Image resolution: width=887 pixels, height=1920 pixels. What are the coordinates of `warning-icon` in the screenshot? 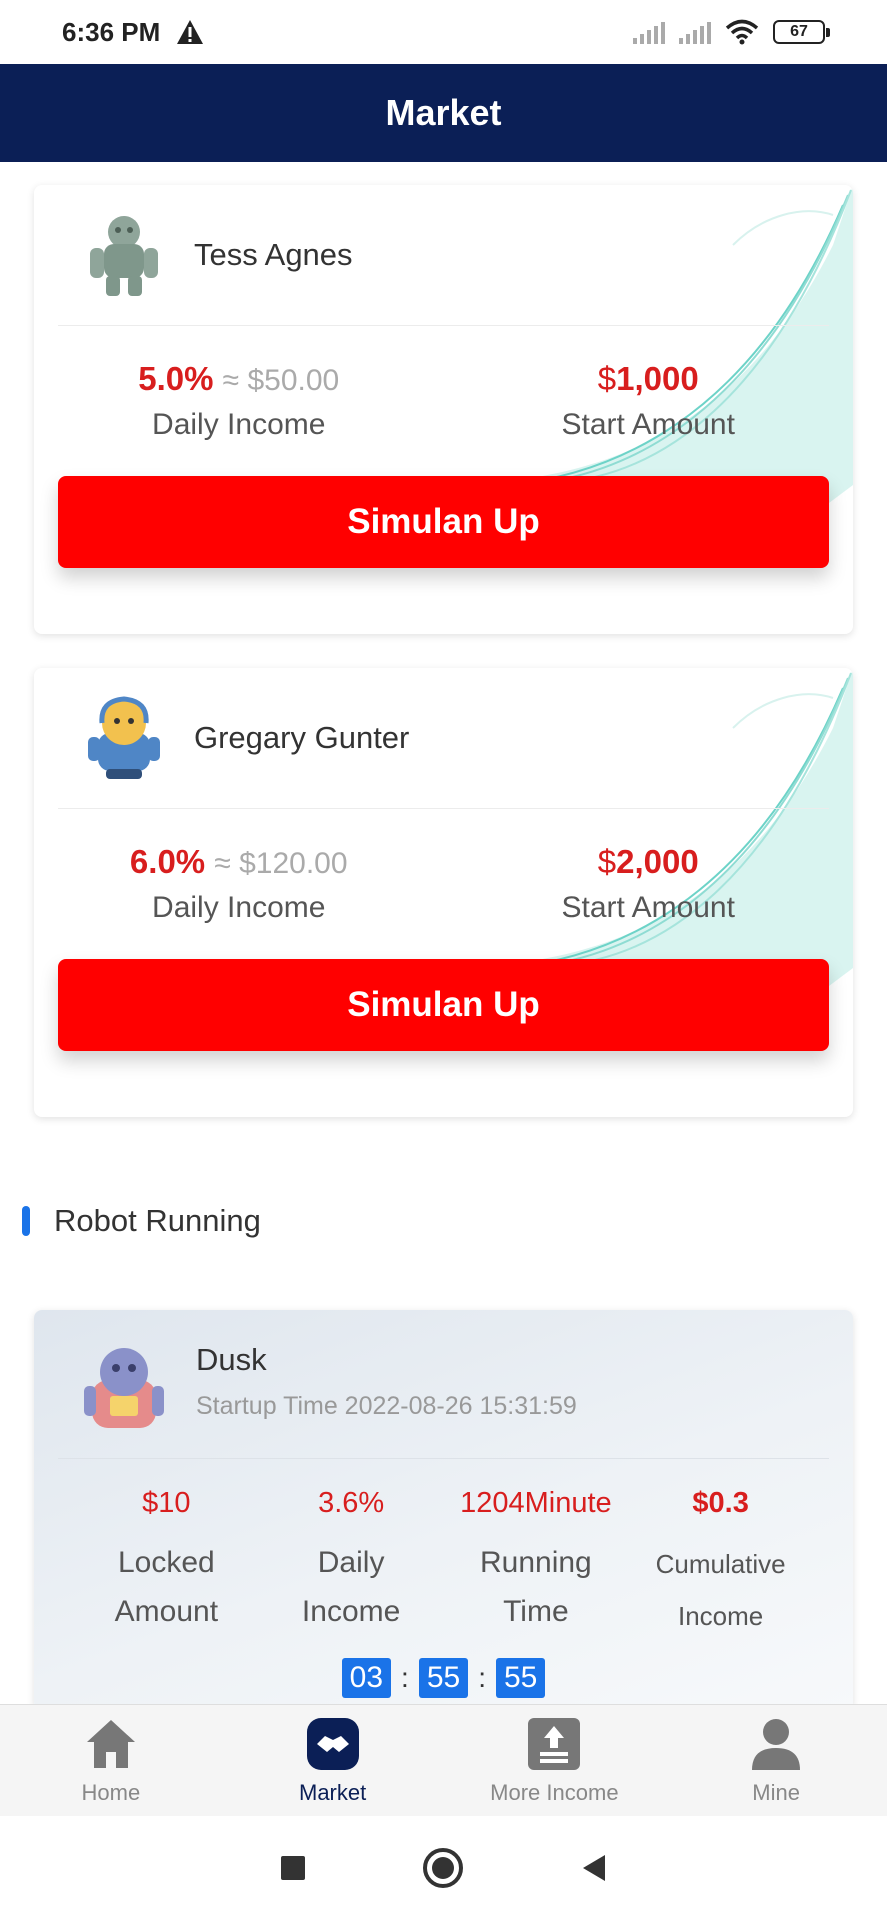 It's located at (190, 32).